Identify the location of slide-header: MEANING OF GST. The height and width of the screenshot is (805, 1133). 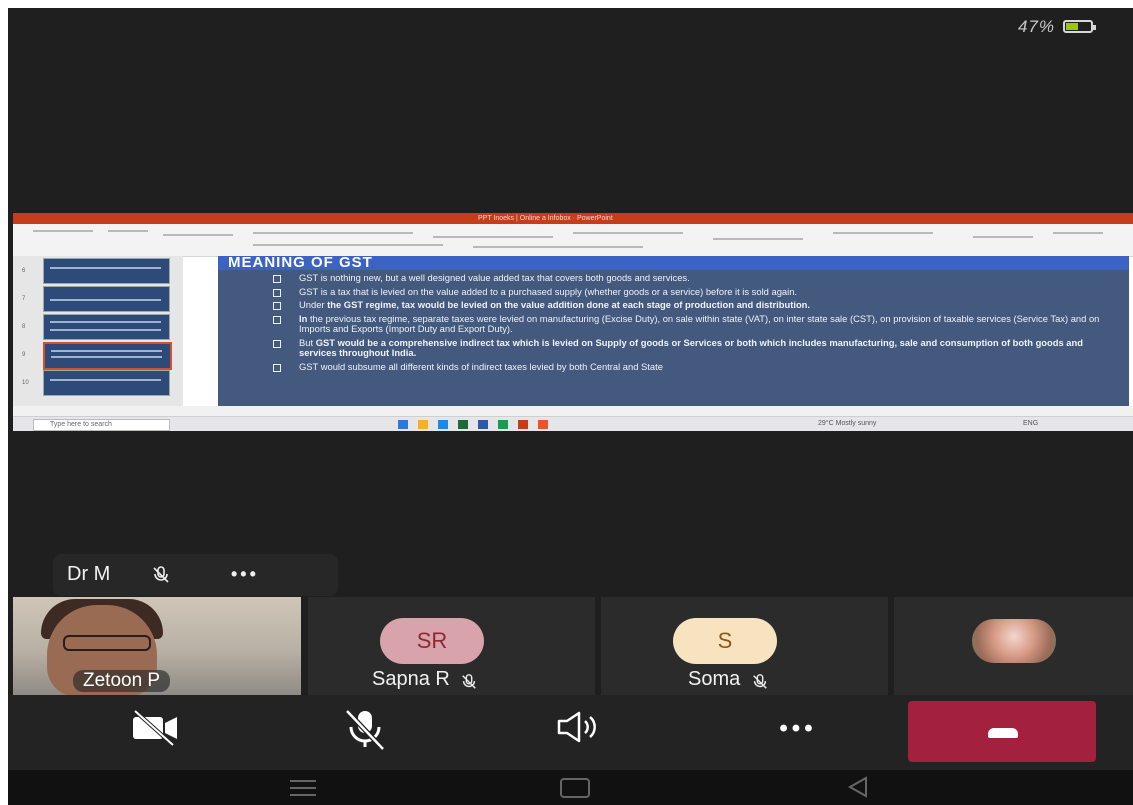
(673, 262).